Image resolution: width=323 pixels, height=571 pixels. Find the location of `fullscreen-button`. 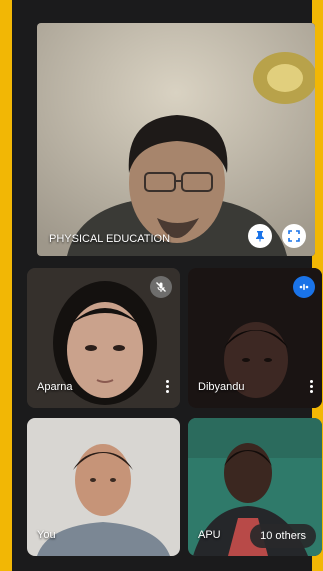

fullscreen-button is located at coordinates (294, 236).